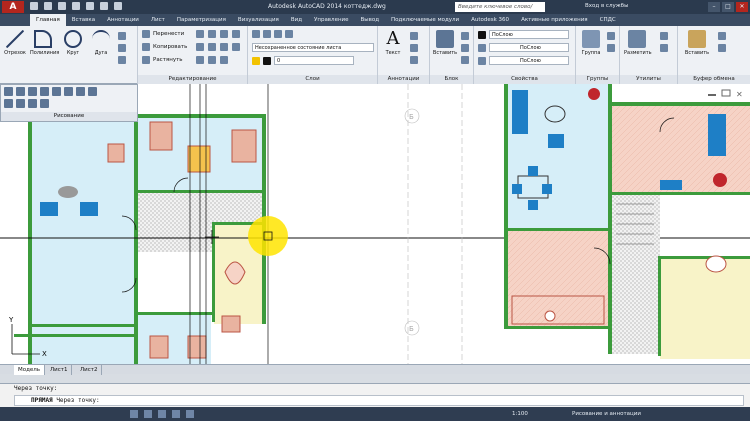 The height and width of the screenshot is (421, 750). Describe the element at coordinates (80, 91) in the screenshot. I see `region-icon` at that location.